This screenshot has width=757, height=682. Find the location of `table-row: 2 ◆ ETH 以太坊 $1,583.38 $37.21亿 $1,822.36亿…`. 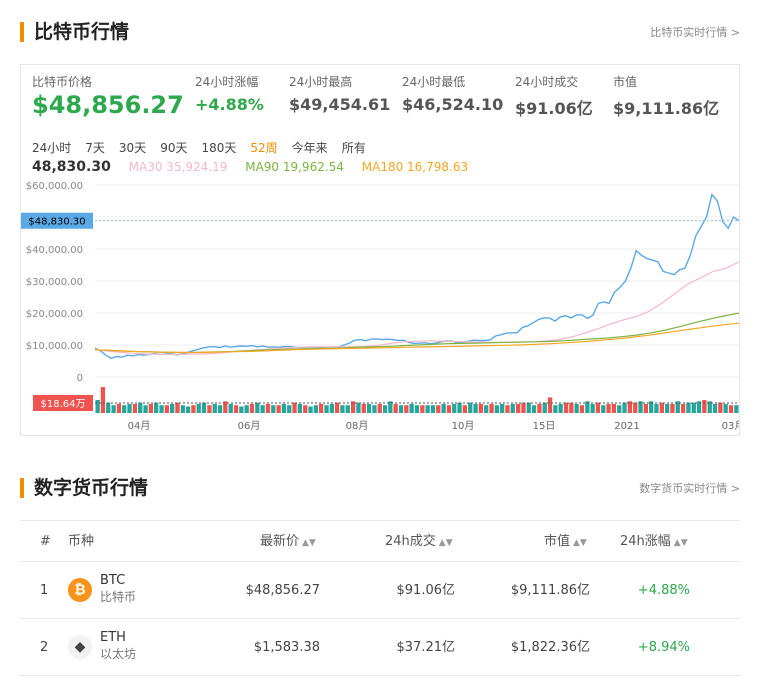

table-row: 2 ◆ ETH 以太坊 $1,583.38 $37.21亿 $1,822.36亿… is located at coordinates (380, 647).